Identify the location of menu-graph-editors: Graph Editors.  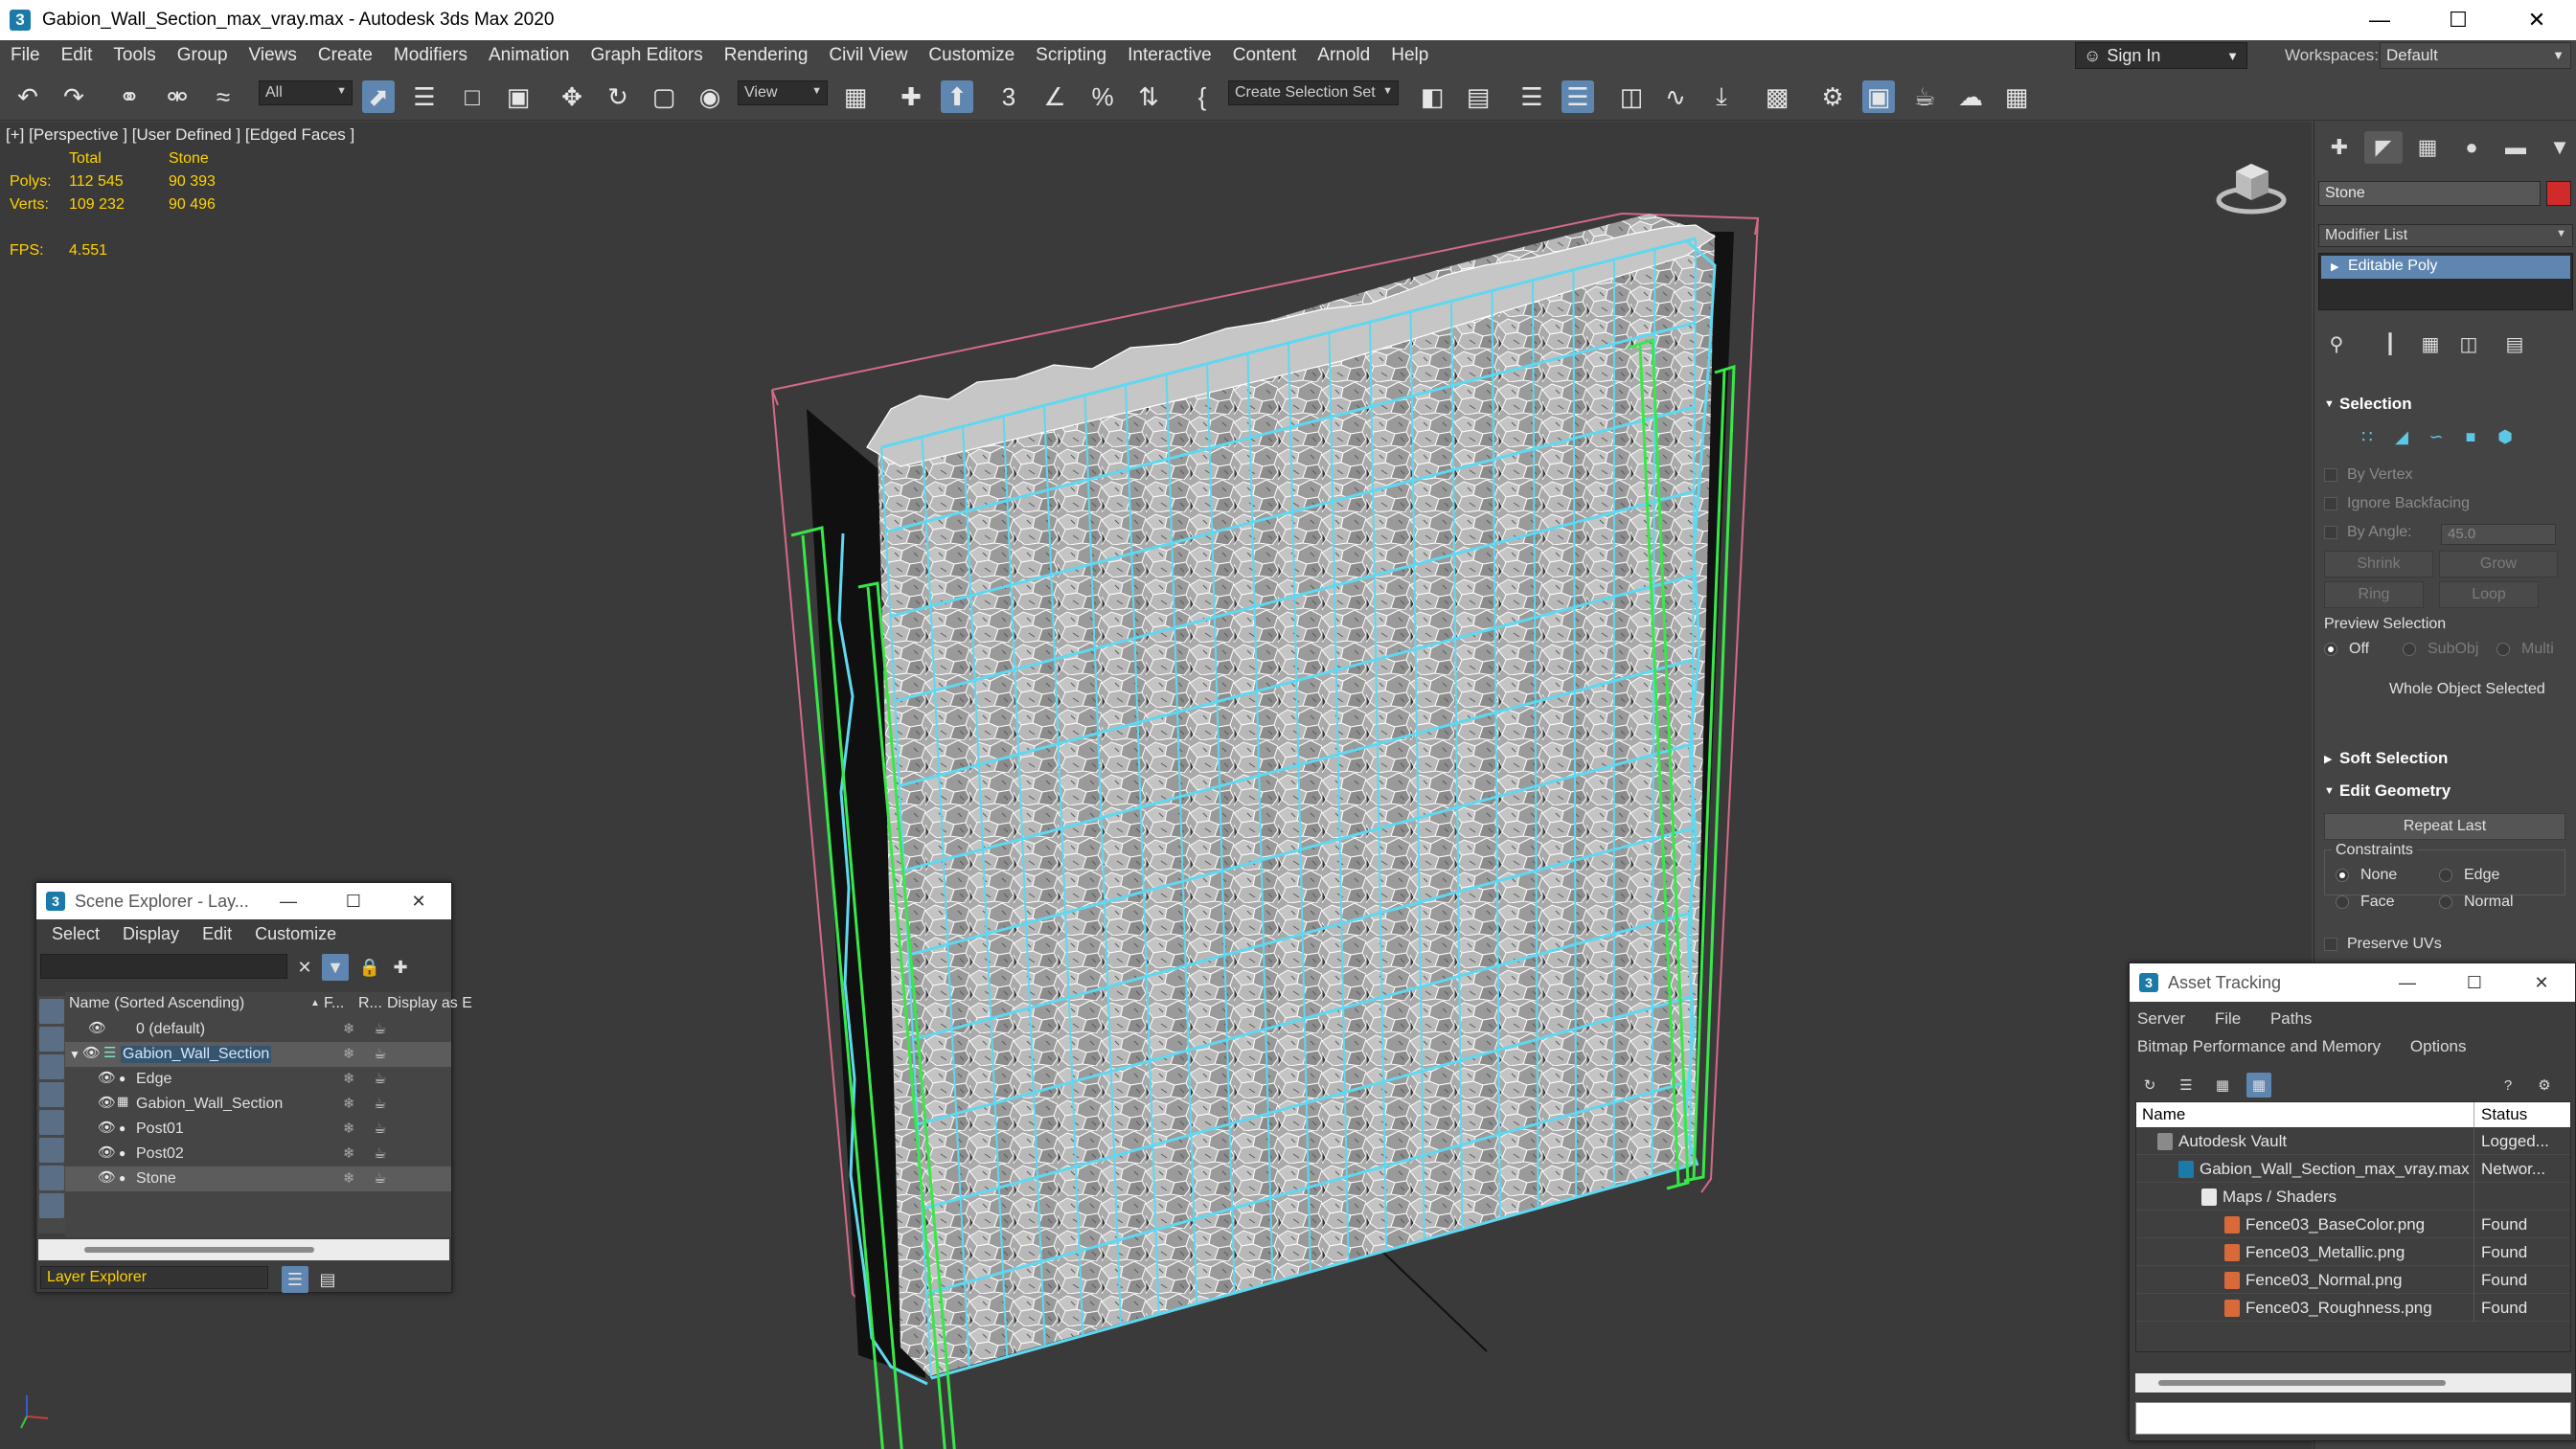
(648, 55).